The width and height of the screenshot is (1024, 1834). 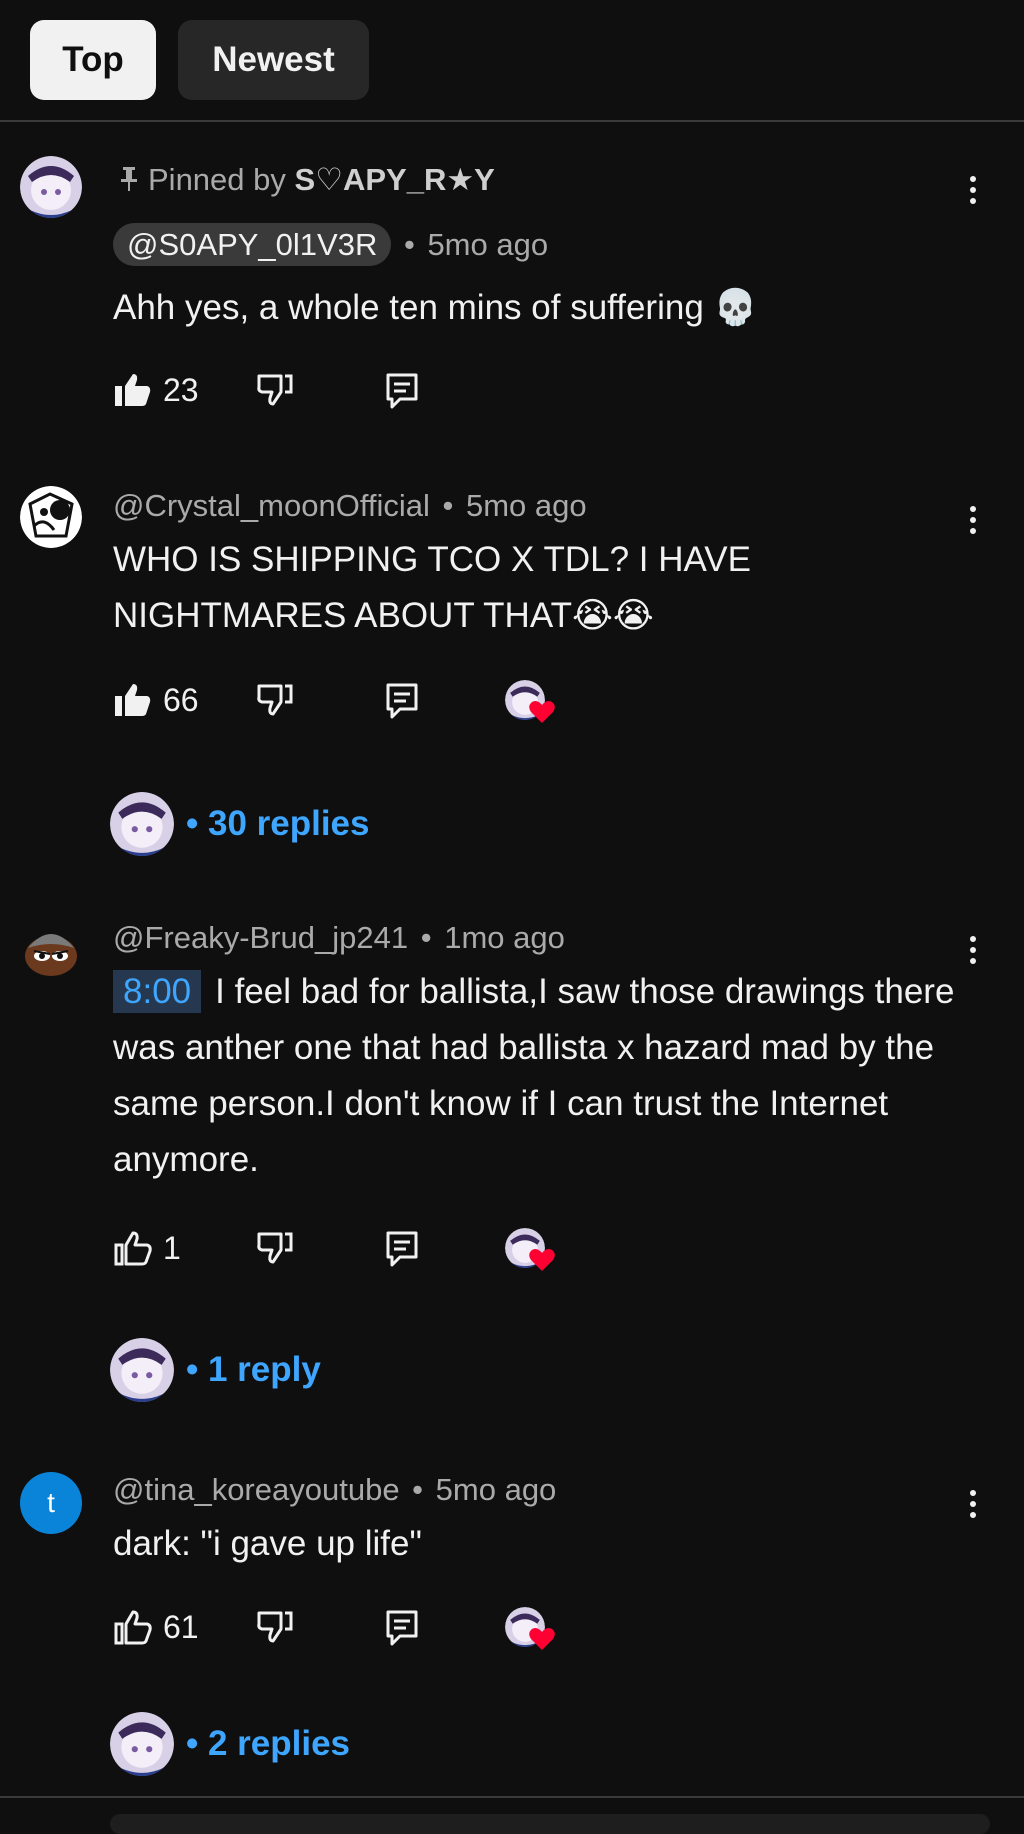 I want to click on sort-bar: Top Newest, so click(x=512, y=61).